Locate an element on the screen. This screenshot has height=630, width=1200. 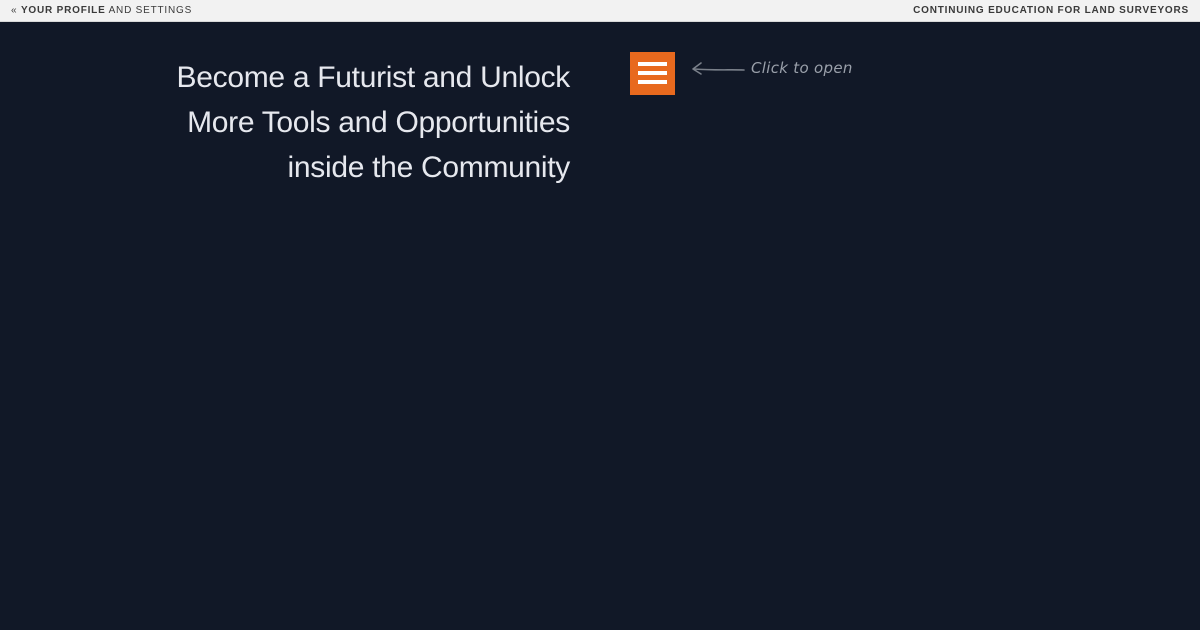
menu-toggle-button is located at coordinates (652, 73).